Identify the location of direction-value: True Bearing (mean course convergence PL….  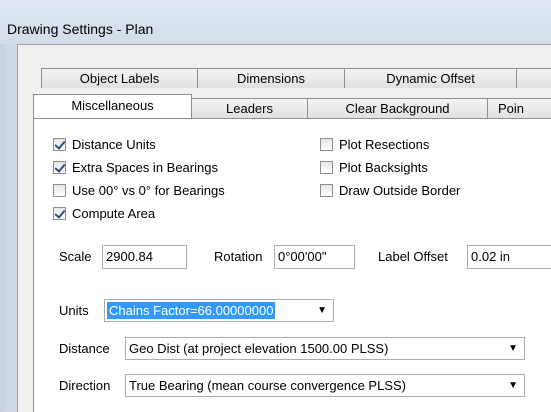
(267, 385).